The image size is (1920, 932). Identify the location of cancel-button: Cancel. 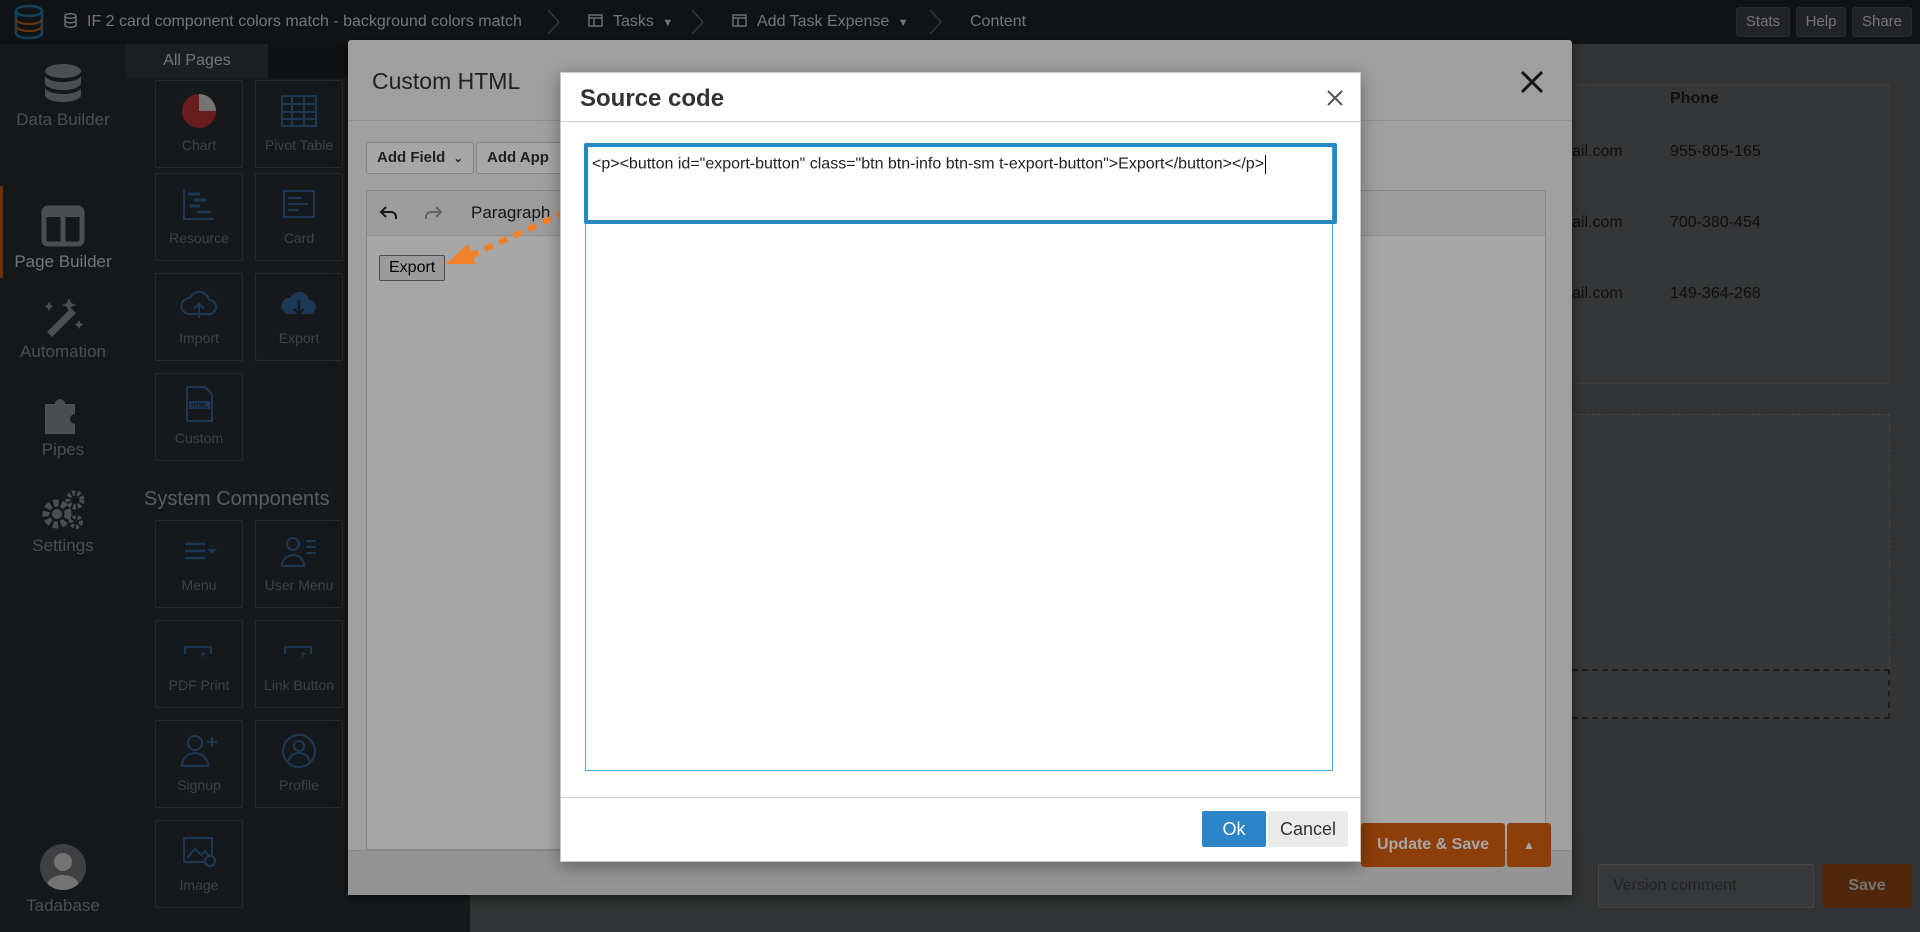
(1308, 829).